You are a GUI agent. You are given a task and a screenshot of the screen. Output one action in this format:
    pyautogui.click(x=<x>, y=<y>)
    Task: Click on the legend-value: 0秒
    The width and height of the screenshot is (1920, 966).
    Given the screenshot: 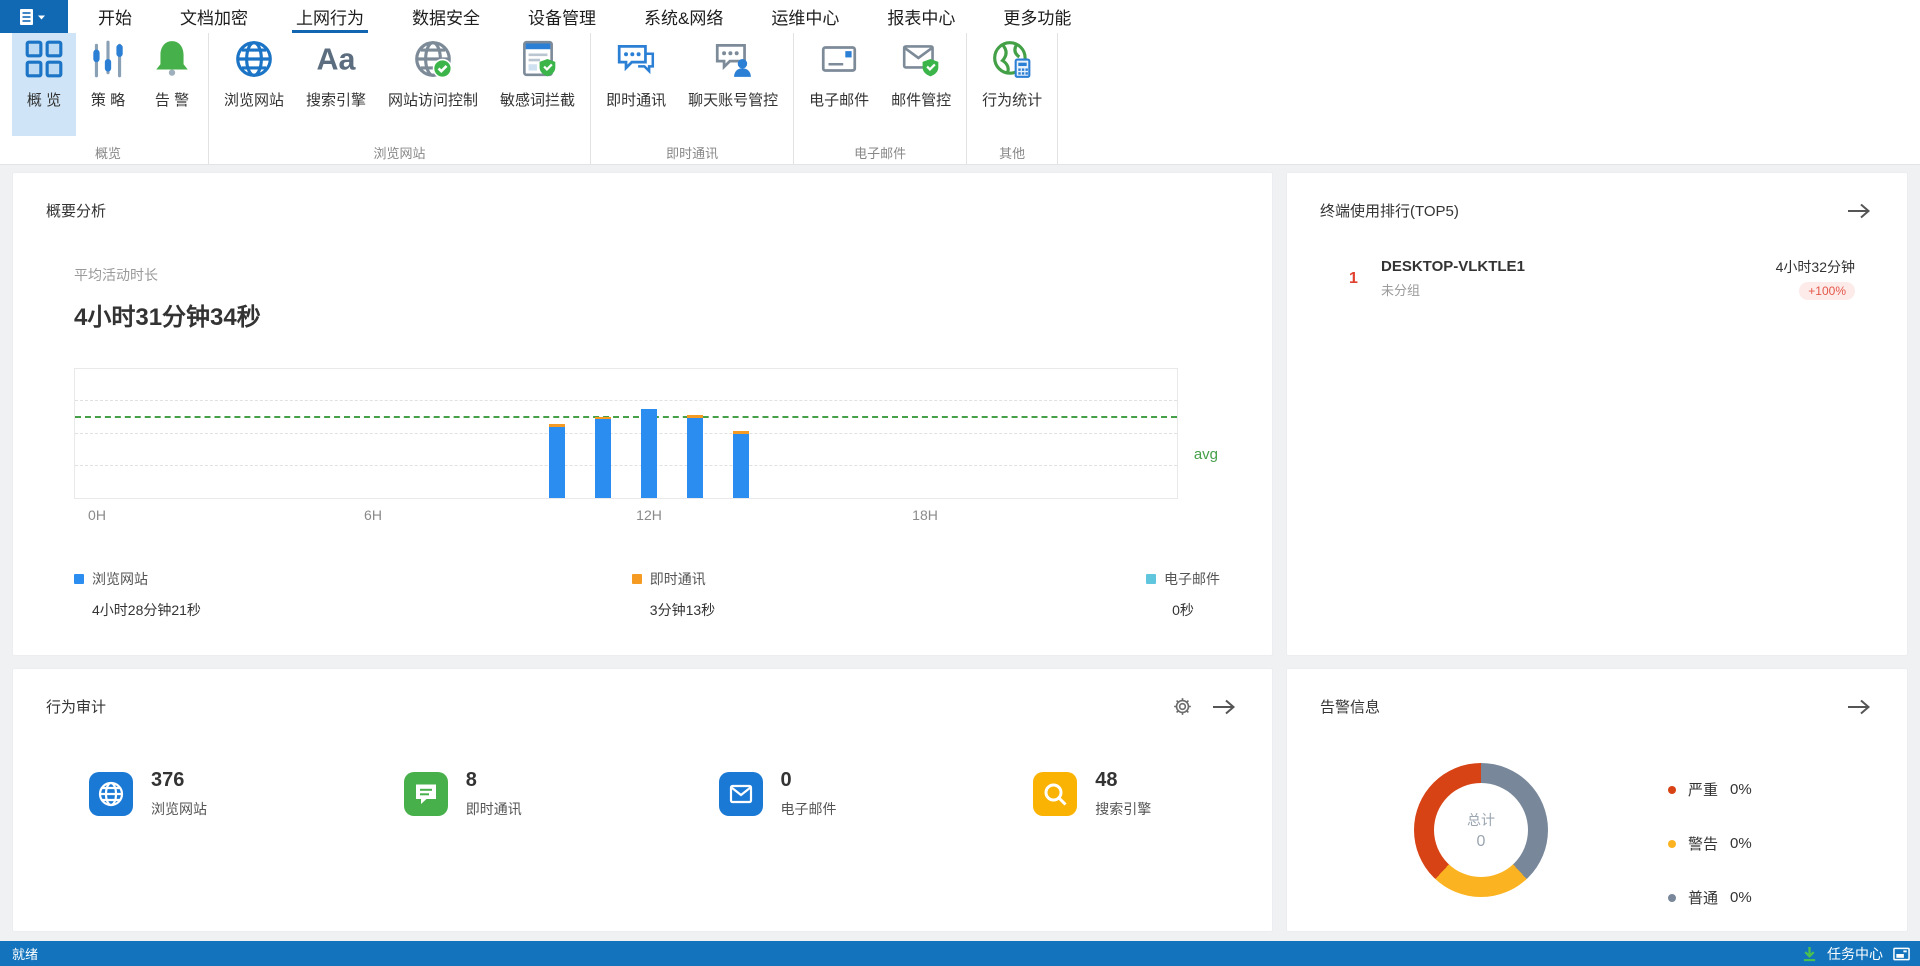 What is the action you would take?
    pyautogui.click(x=1183, y=610)
    